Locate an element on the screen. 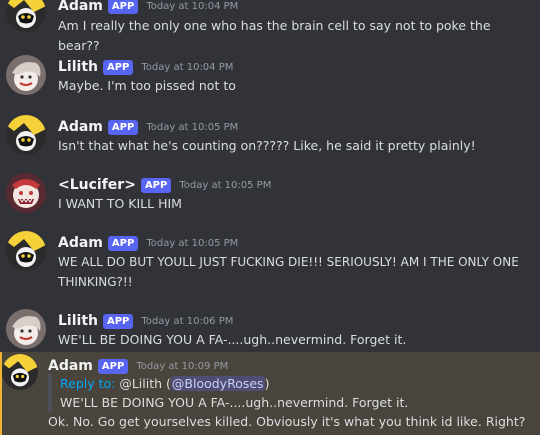 This screenshot has width=540, height=435. highlight-bar is located at coordinates (1, 393).